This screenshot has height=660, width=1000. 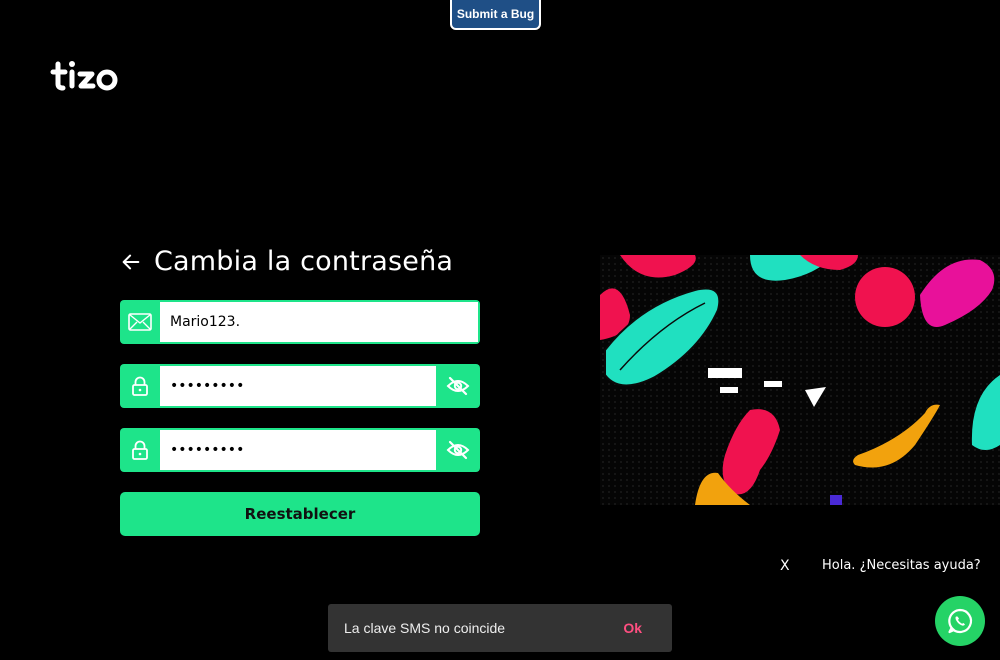 I want to click on submit-bug-button: Submit a Bug, so click(x=495, y=15).